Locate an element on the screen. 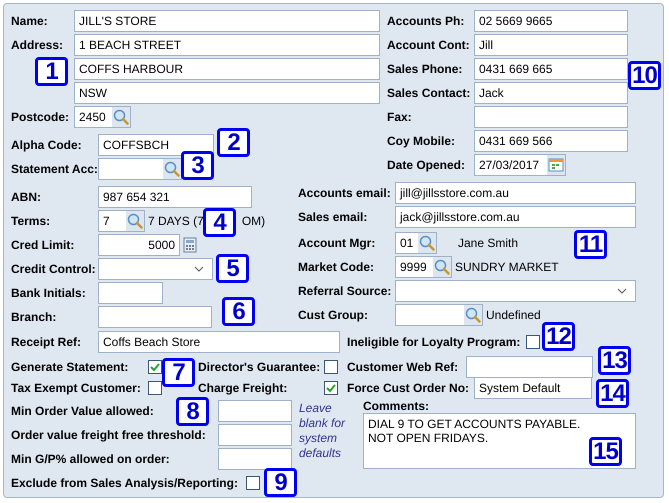 This screenshot has width=669, height=503. text-field: Coffs Beach Store is located at coordinates (219, 342).